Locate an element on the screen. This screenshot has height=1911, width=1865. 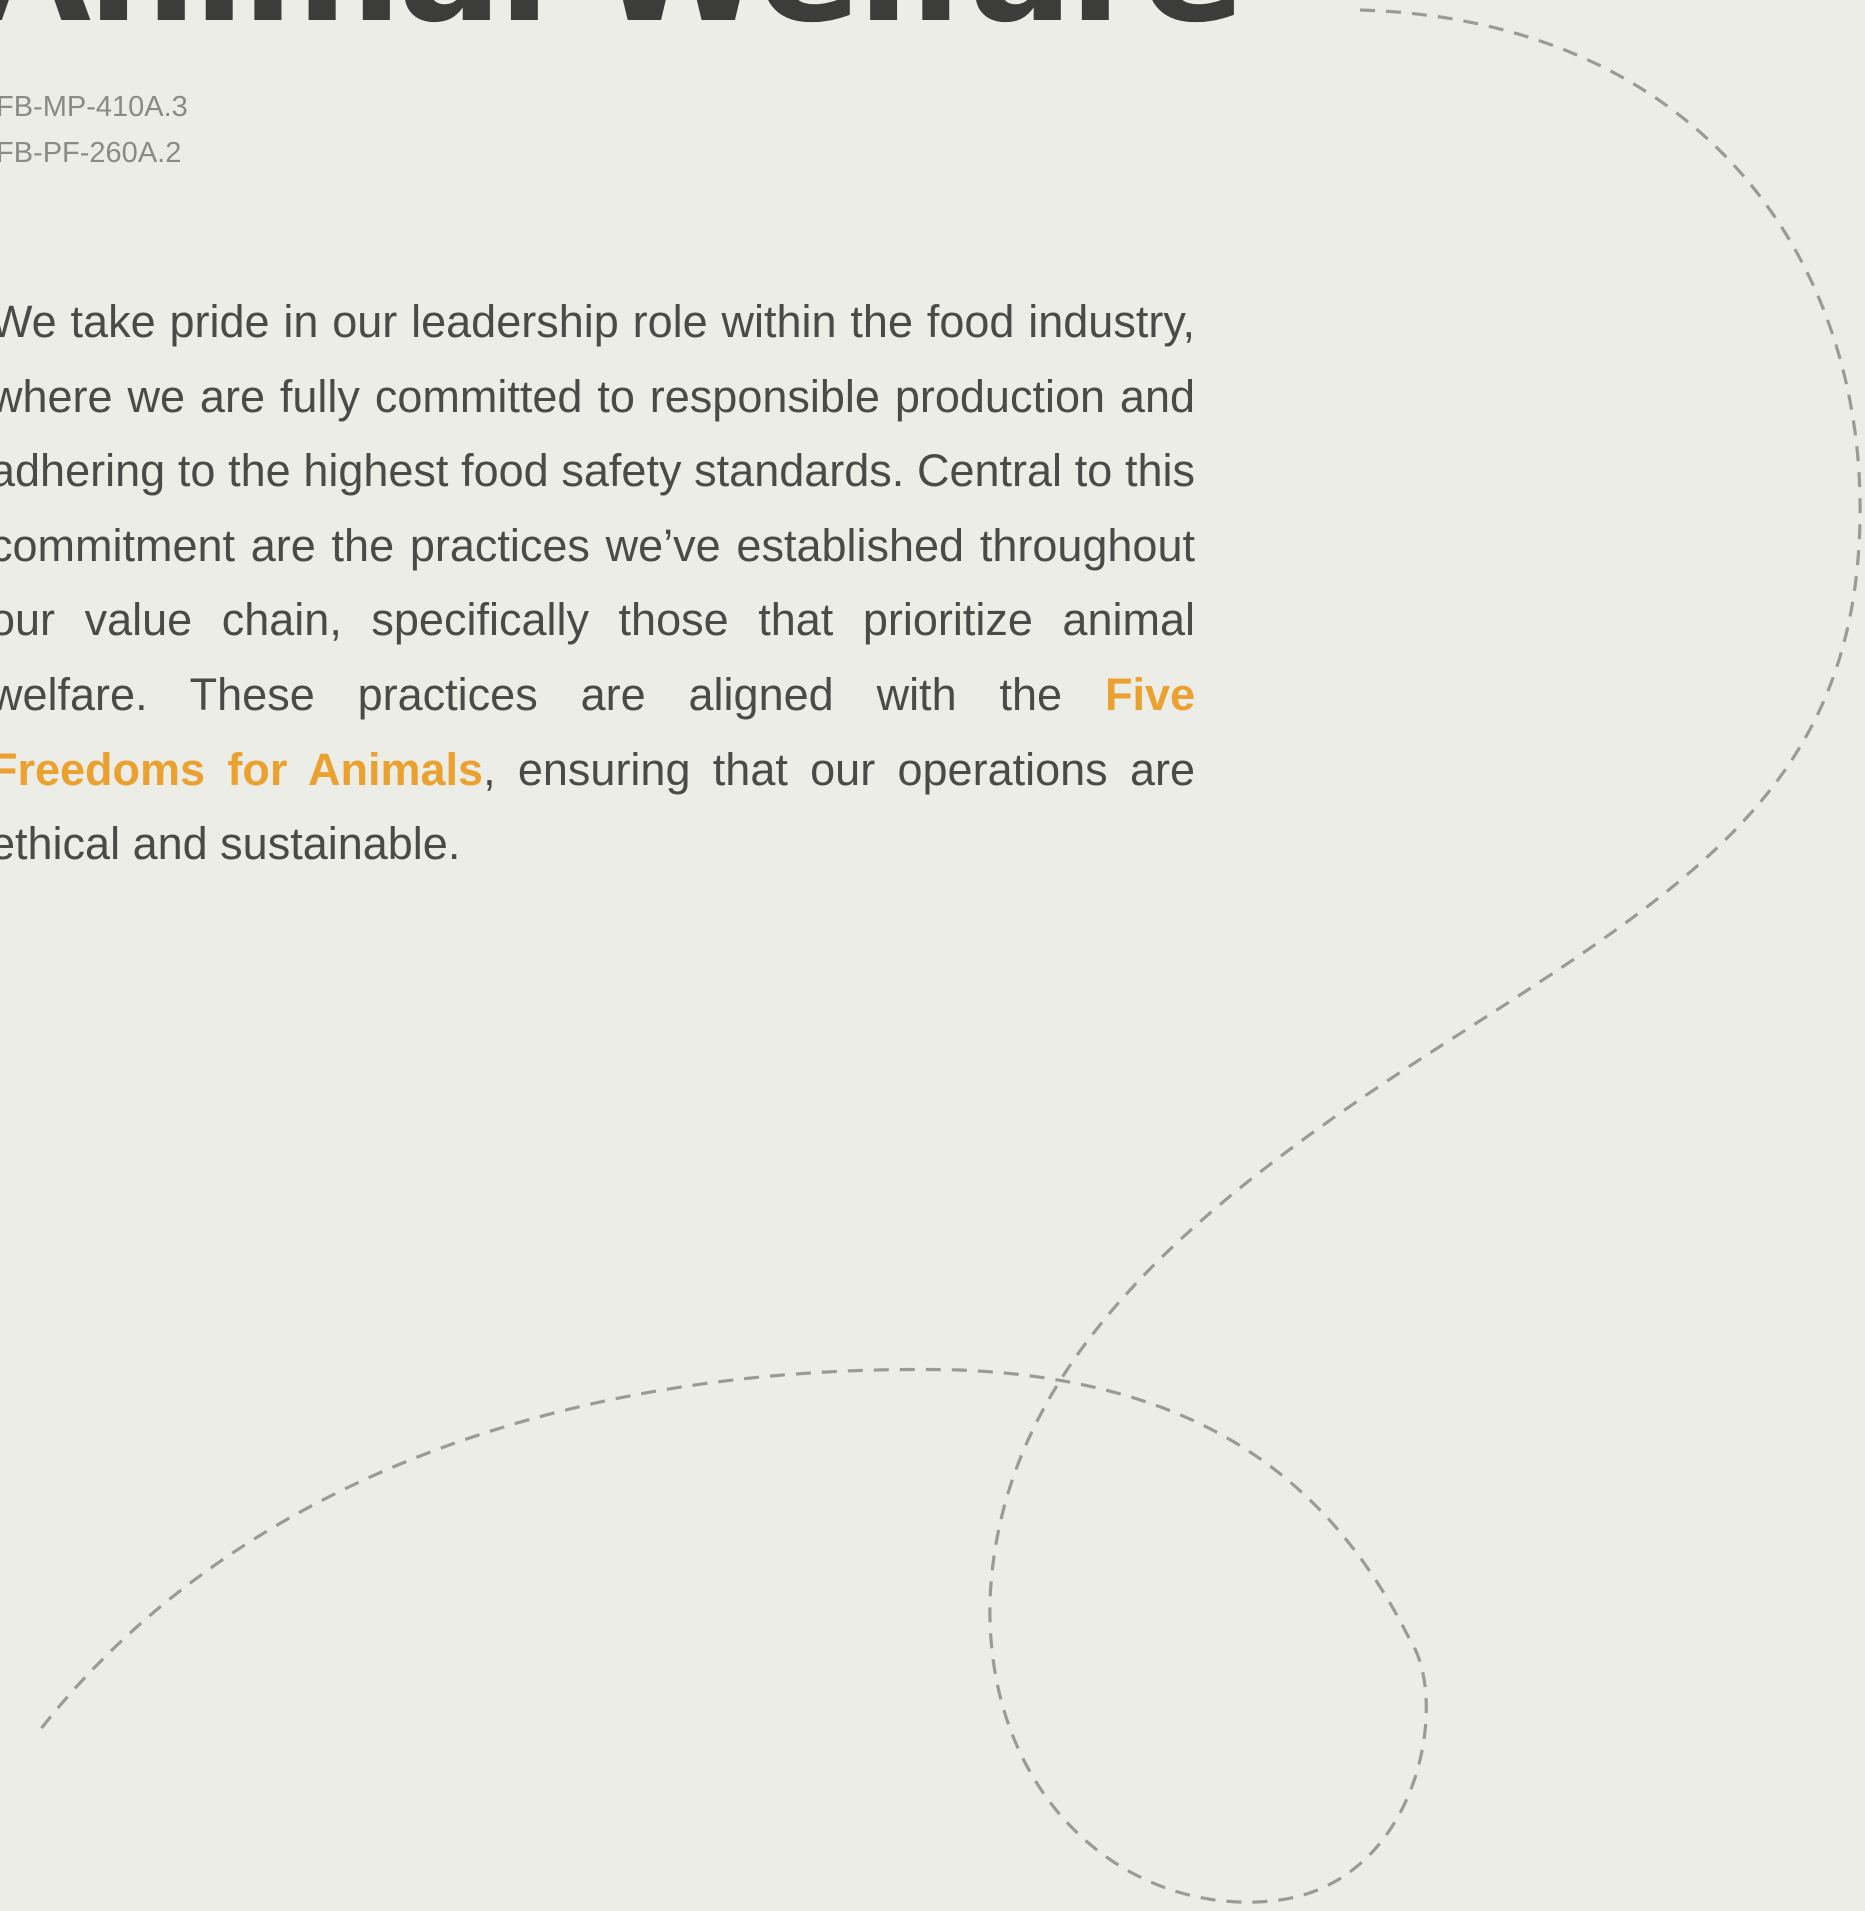
reference-codes: FB-MP-410A.3 FB-PF-260A.2 is located at coordinates (94, 130).